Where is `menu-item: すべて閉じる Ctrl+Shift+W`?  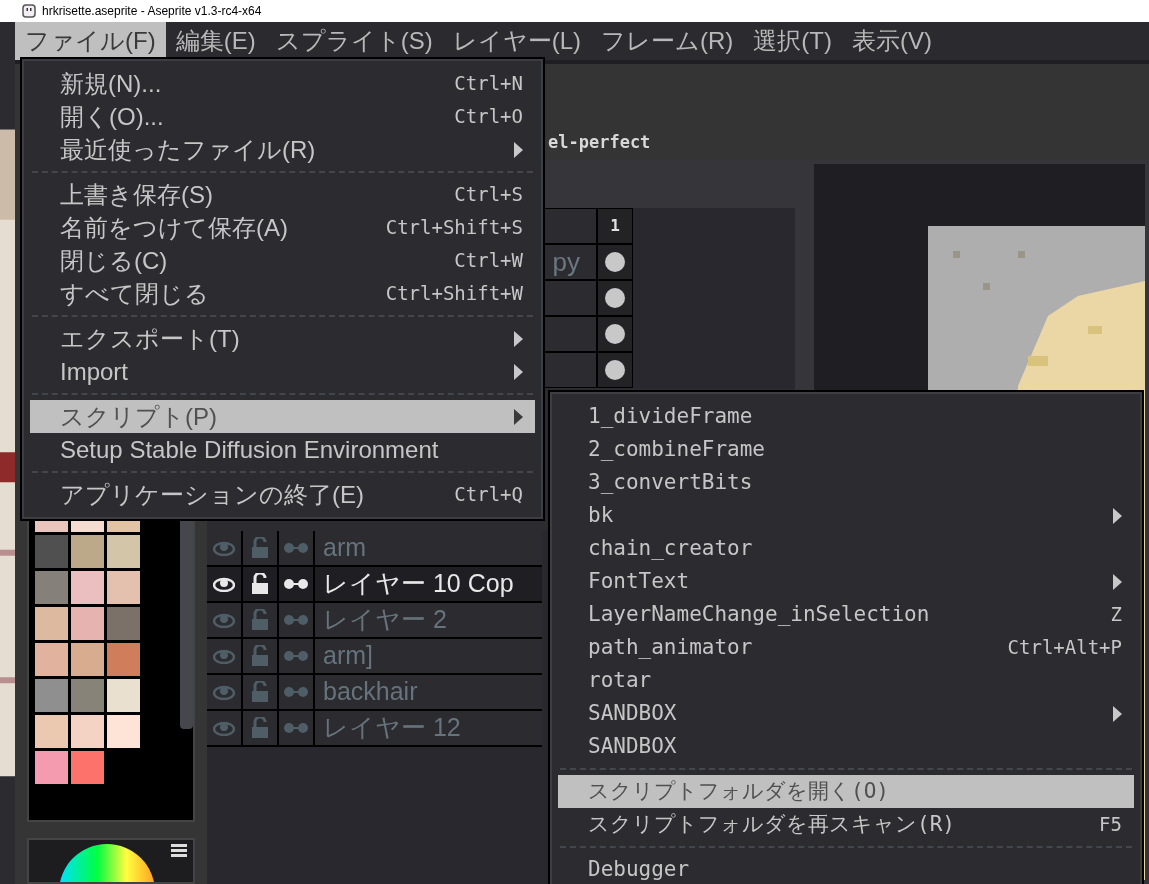
menu-item: すべて閉じる Ctrl+Shift+W is located at coordinates (282, 293).